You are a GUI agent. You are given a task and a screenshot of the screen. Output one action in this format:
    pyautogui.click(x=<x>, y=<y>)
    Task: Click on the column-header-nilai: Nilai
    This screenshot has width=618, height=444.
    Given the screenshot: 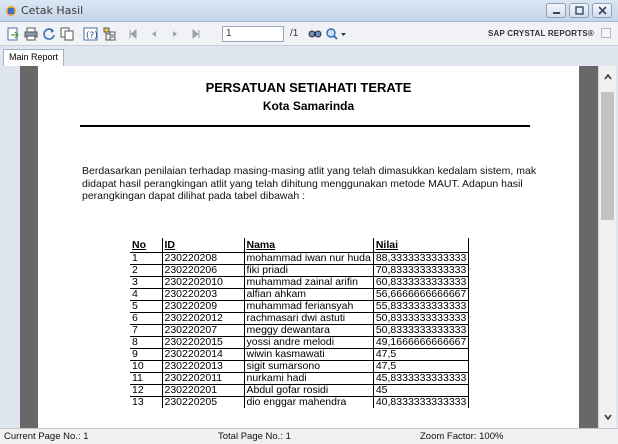 What is the action you would take?
    pyautogui.click(x=421, y=245)
    